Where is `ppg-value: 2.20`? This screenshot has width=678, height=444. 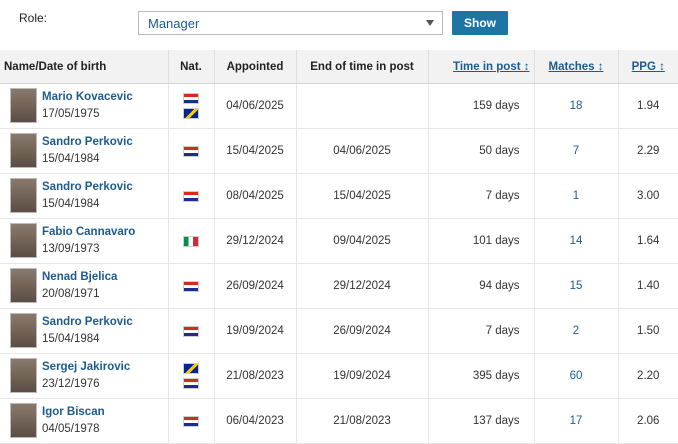
ppg-value: 2.20 is located at coordinates (648, 376).